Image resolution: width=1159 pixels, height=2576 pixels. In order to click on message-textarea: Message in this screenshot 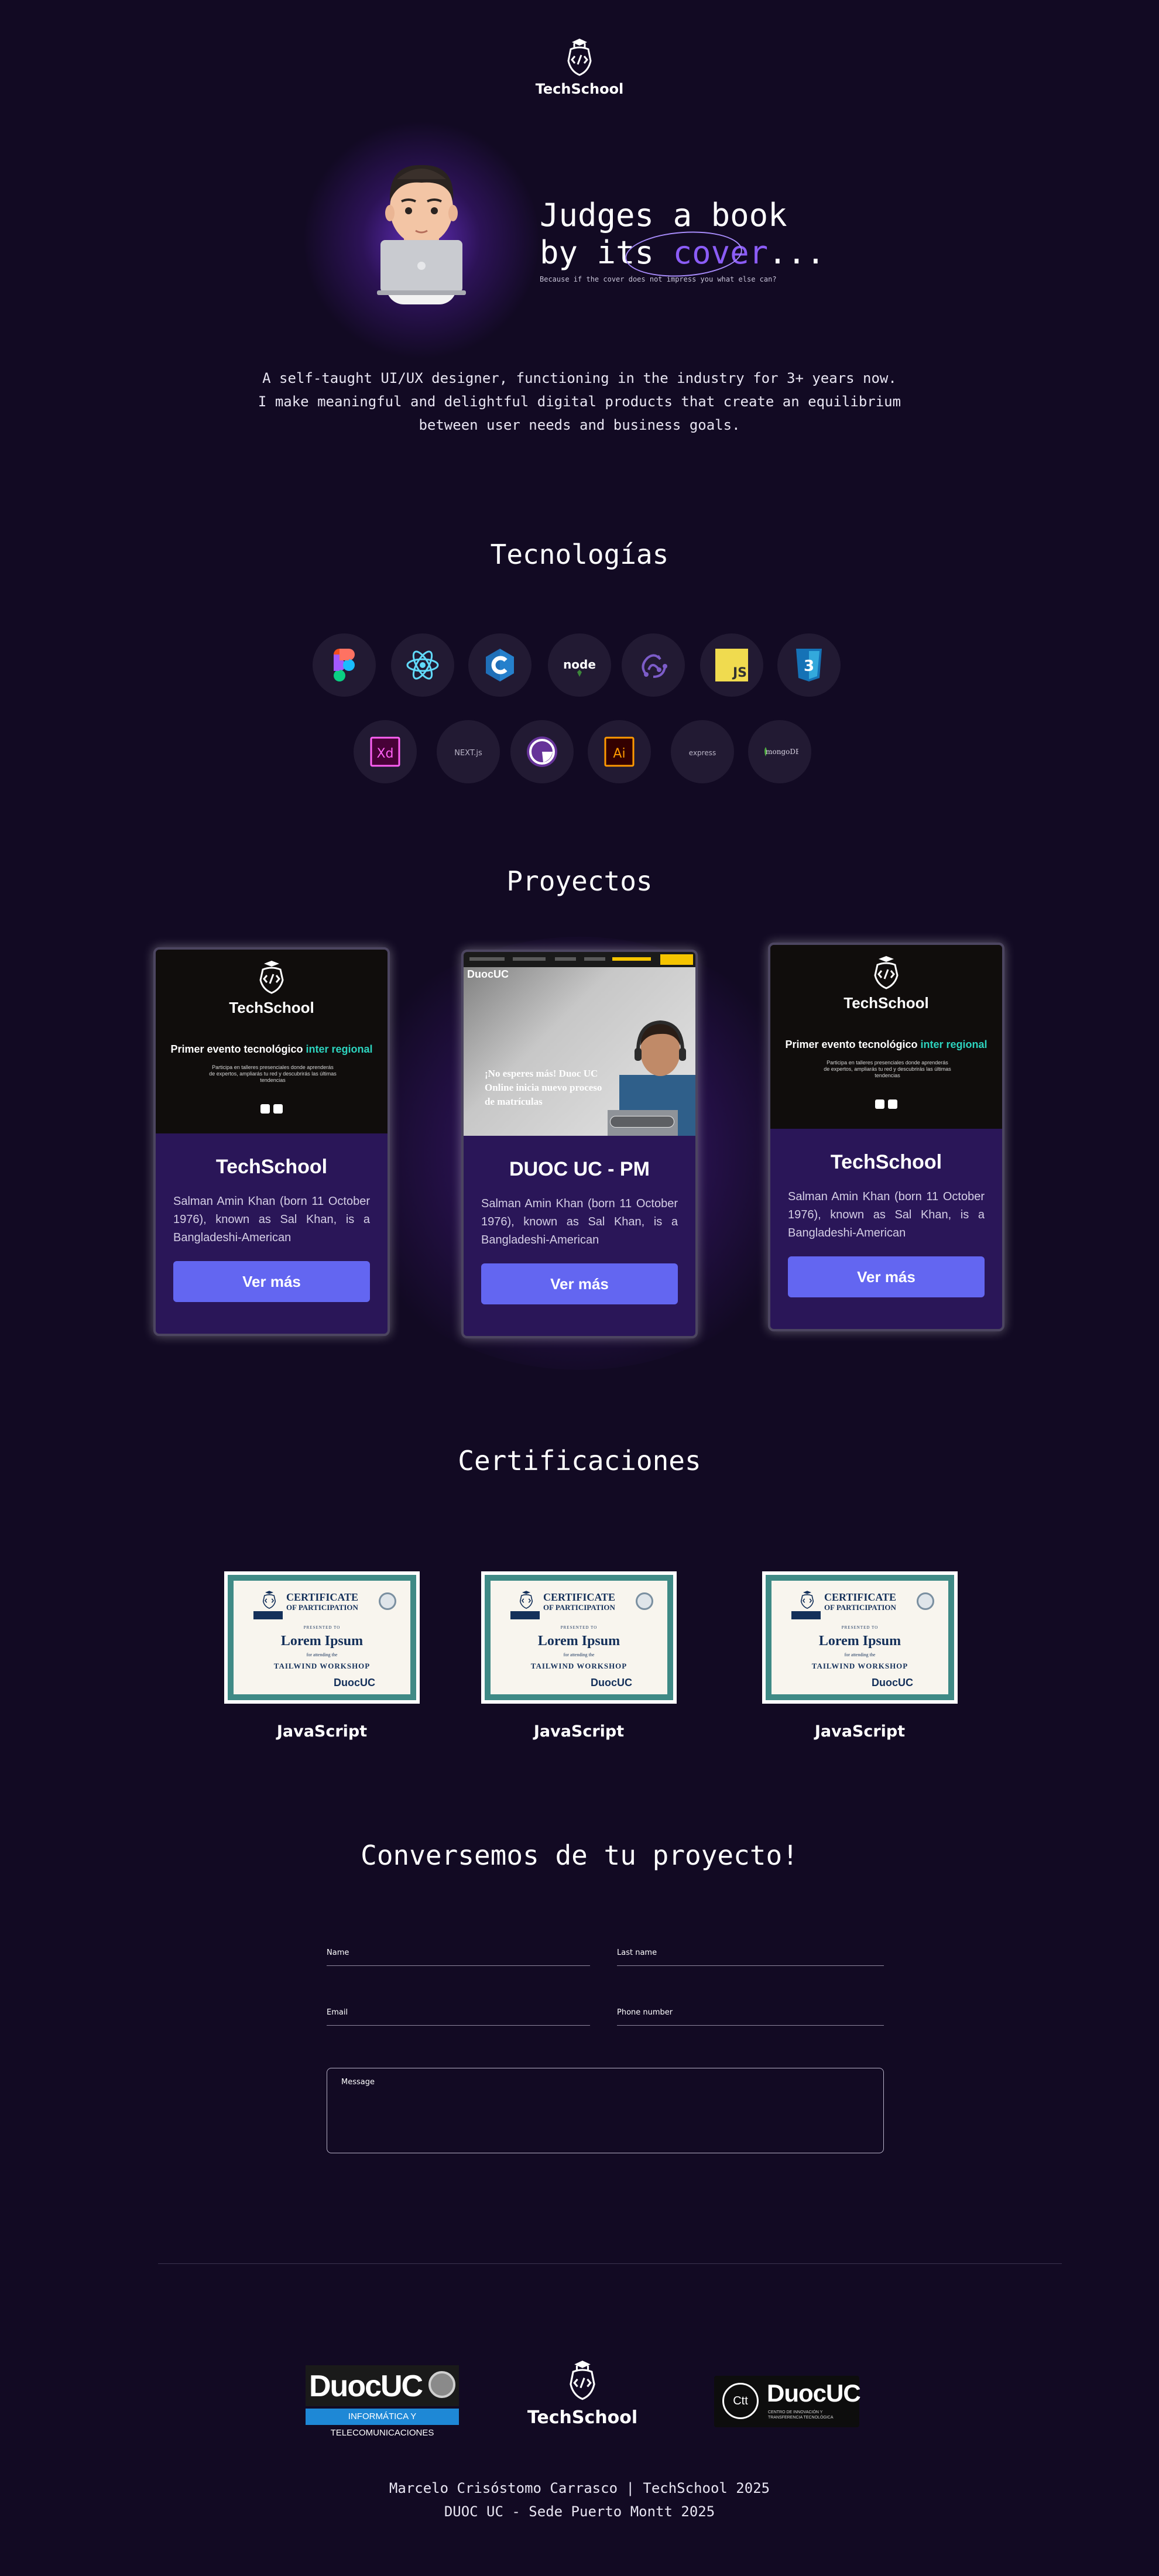, I will do `click(605, 2110)`.